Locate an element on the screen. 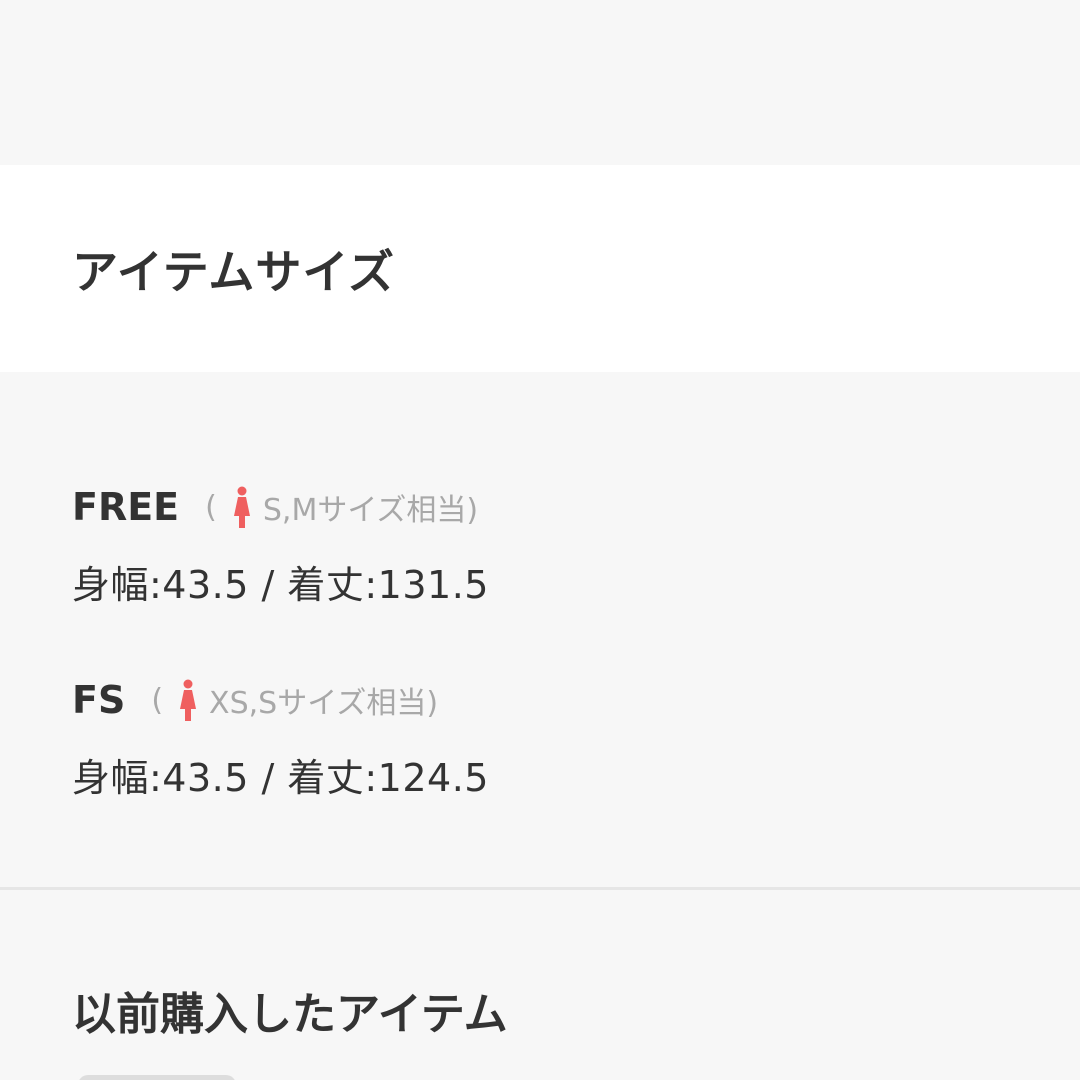  size-measurements: 身幅:43.5 / 着丈:124.5 is located at coordinates (280, 778).